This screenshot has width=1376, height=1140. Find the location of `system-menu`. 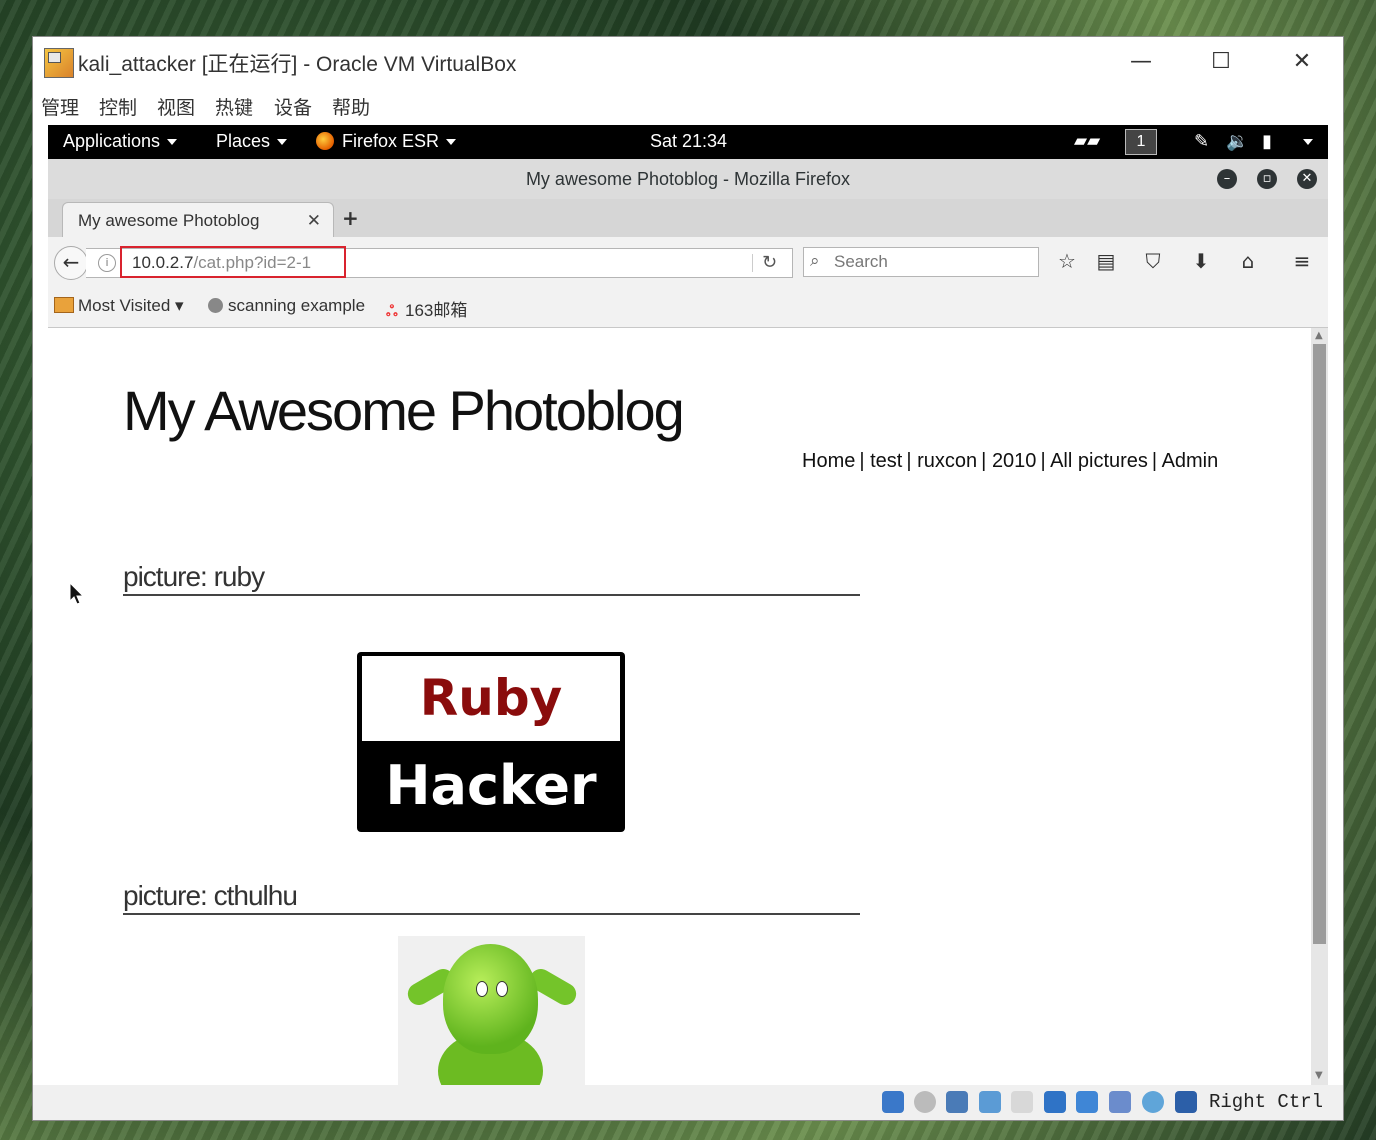

system-menu is located at coordinates (1304, 141).